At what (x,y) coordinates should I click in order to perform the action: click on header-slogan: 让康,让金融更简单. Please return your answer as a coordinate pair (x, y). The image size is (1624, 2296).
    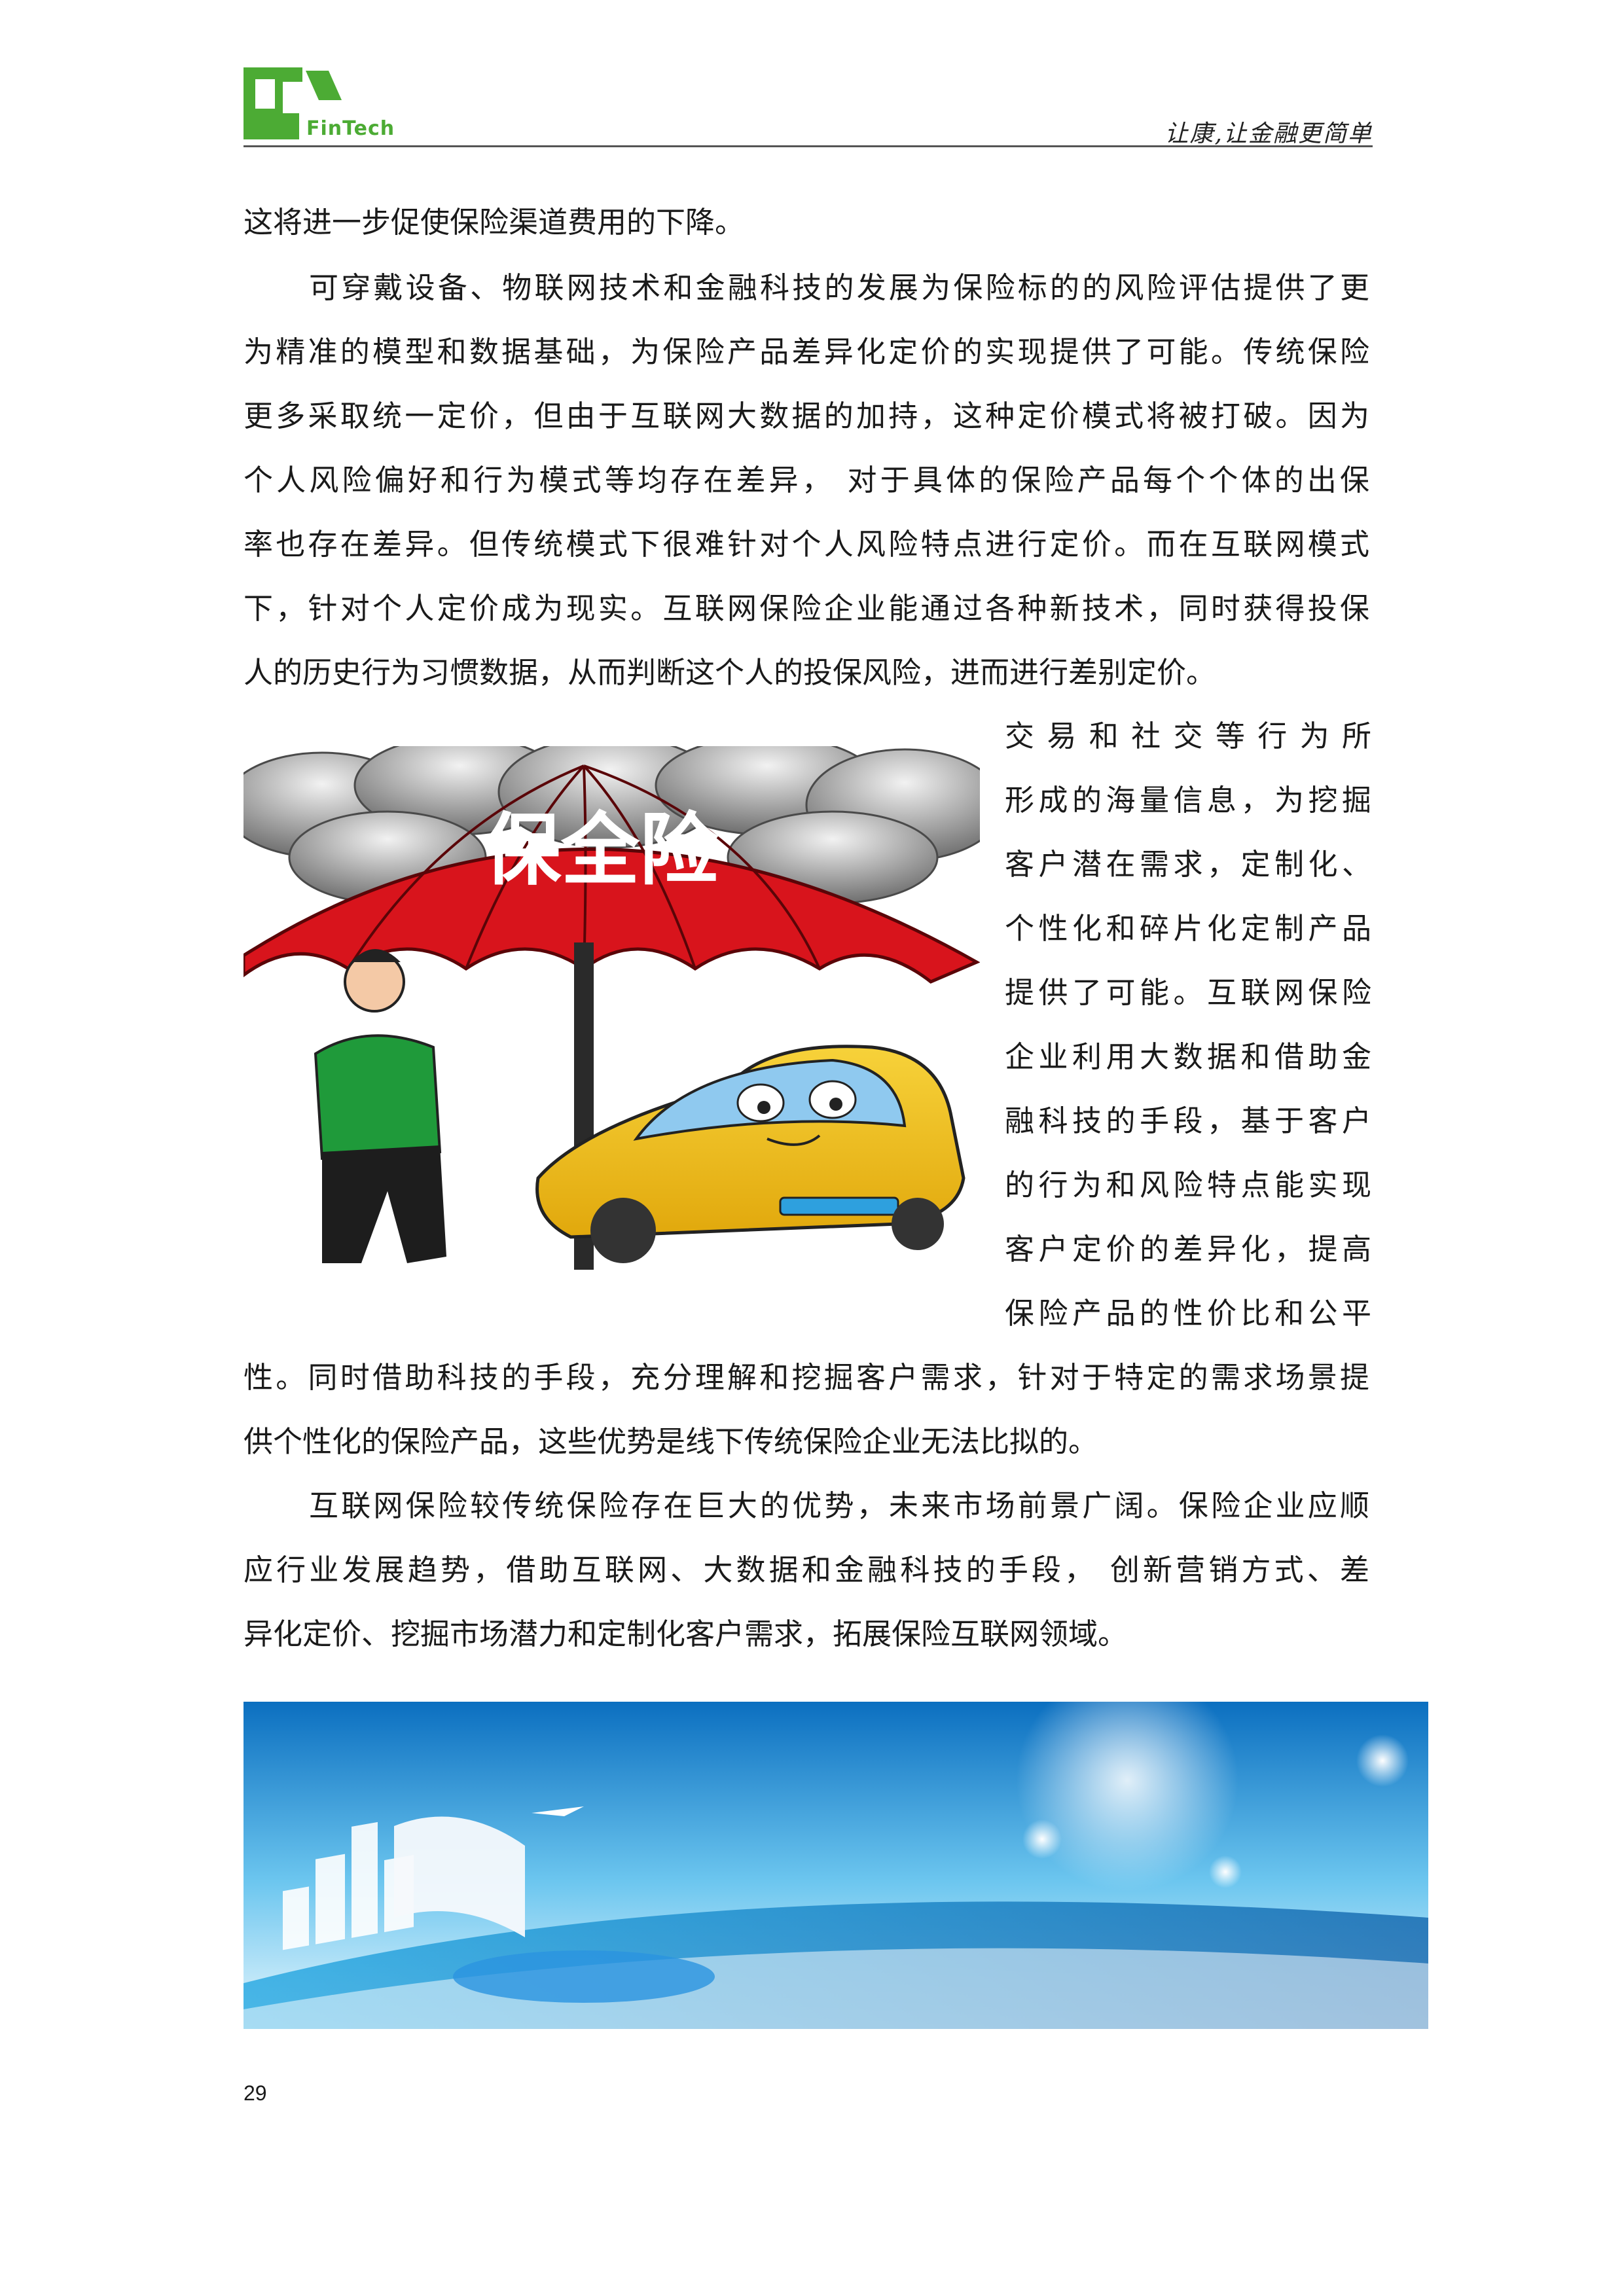
    Looking at the image, I should click on (1268, 133).